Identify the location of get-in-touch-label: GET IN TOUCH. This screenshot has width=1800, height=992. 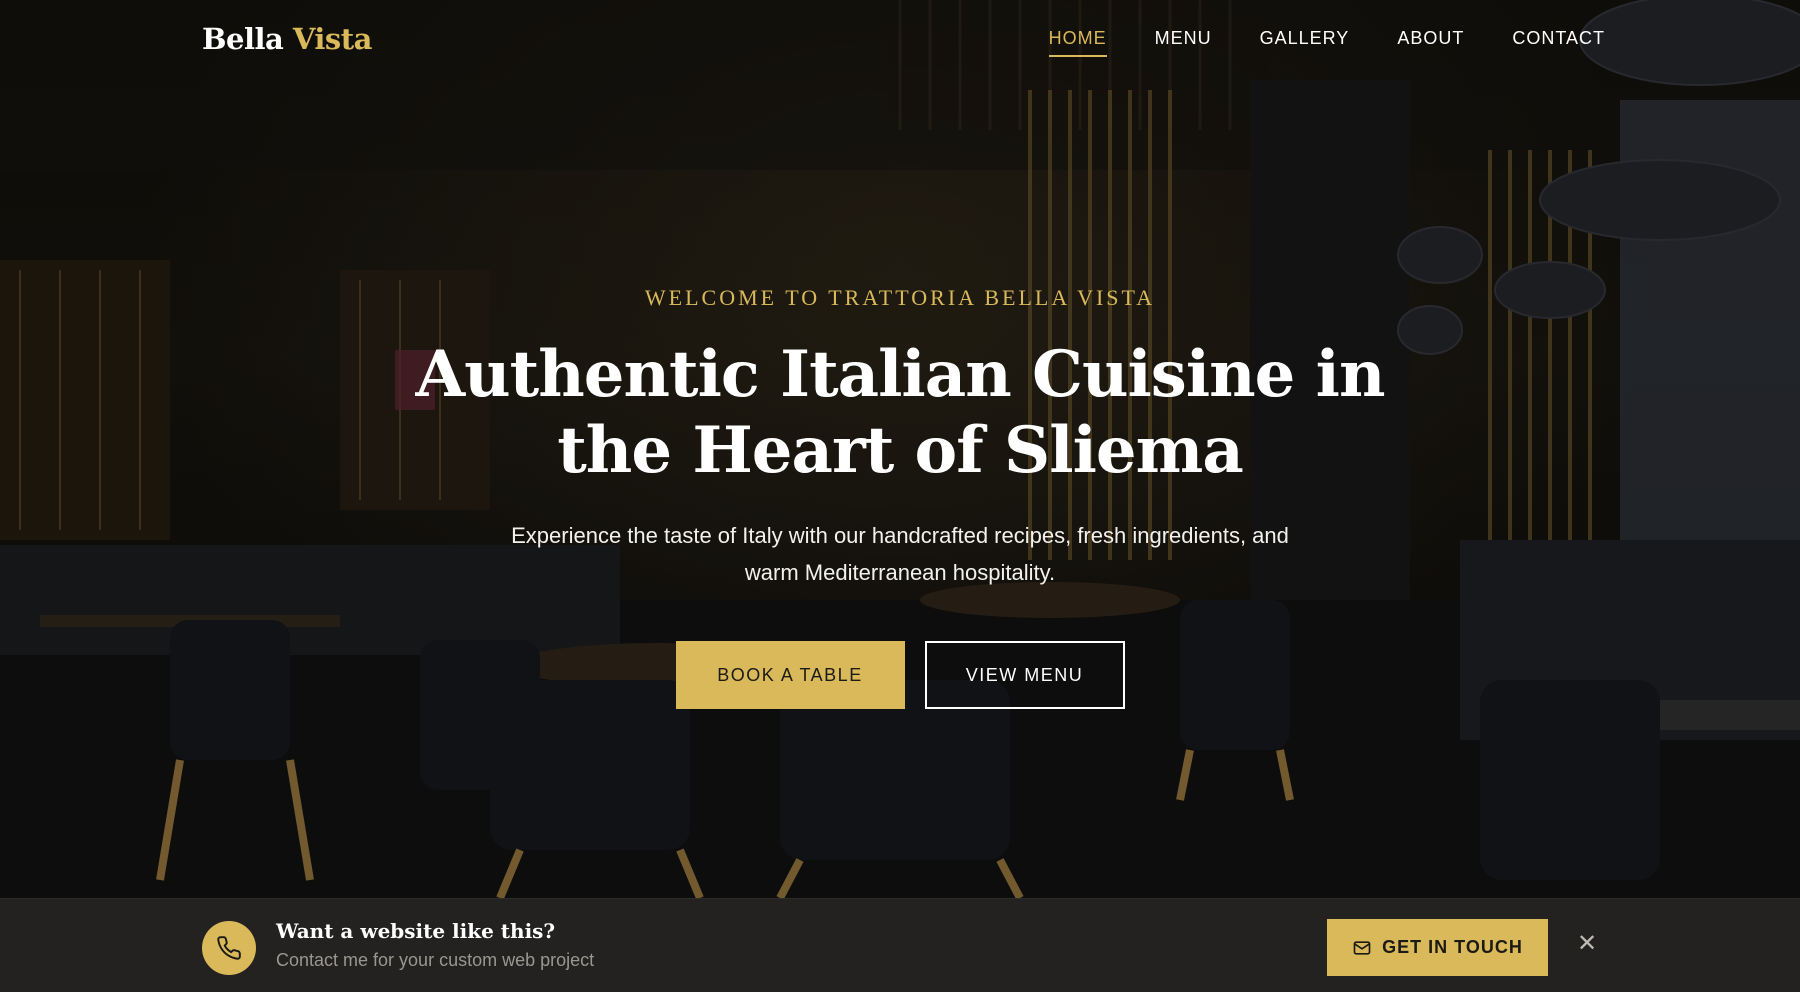
(1452, 947).